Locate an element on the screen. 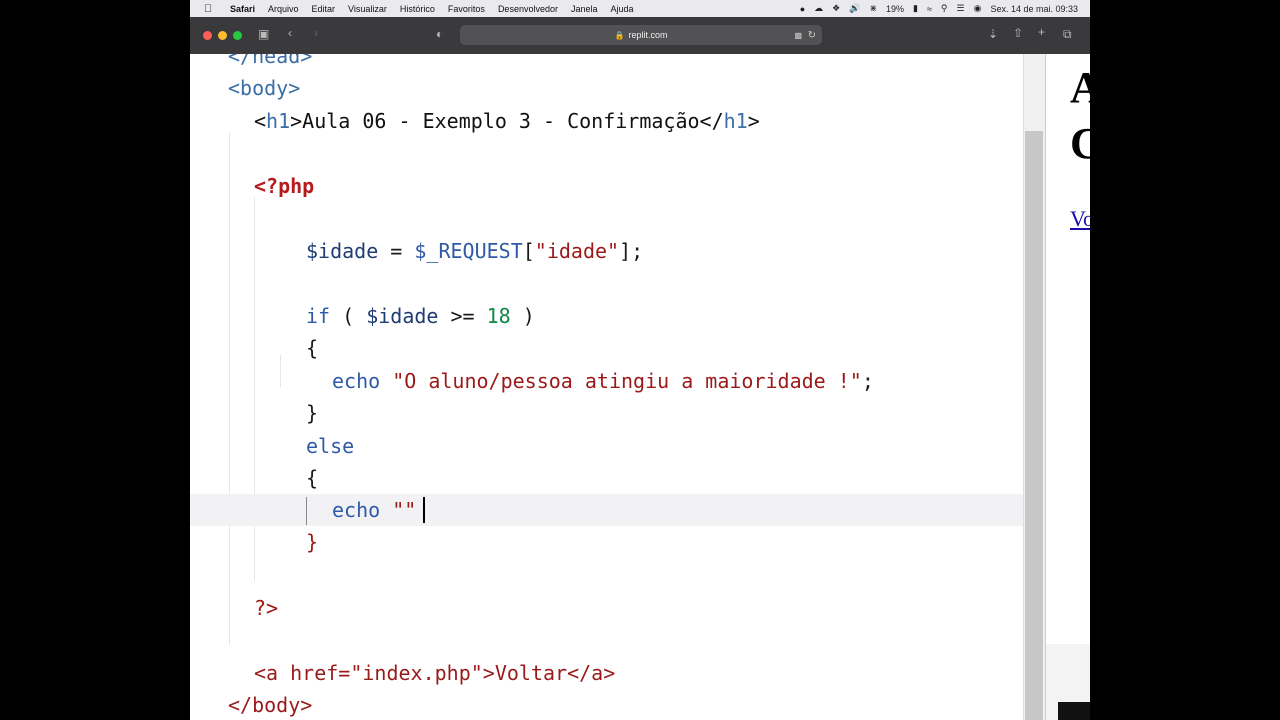 Image resolution: width=1280 pixels, height=720 pixels. code-token: "idade" is located at coordinates (577, 251).